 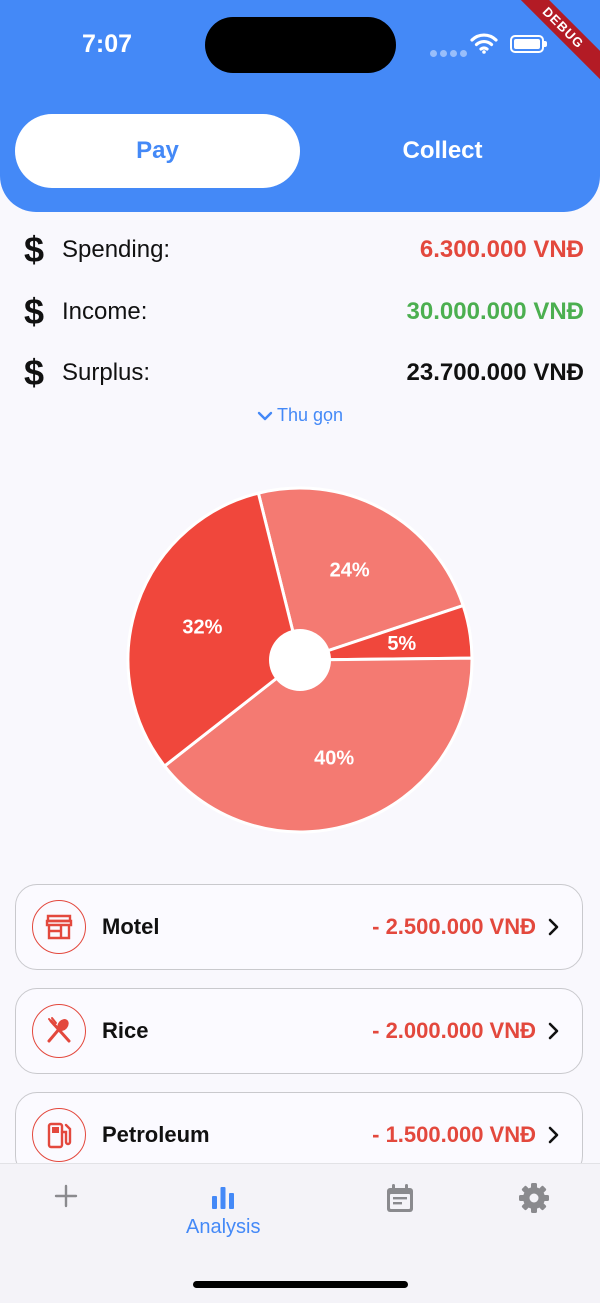 What do you see at coordinates (300, 1284) in the screenshot?
I see `home-indicator` at bounding box center [300, 1284].